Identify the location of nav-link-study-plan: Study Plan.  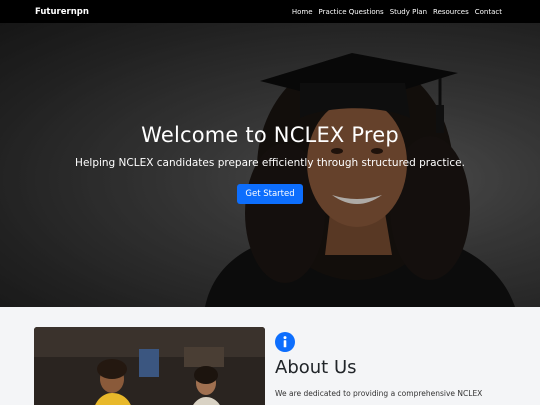
(408, 12).